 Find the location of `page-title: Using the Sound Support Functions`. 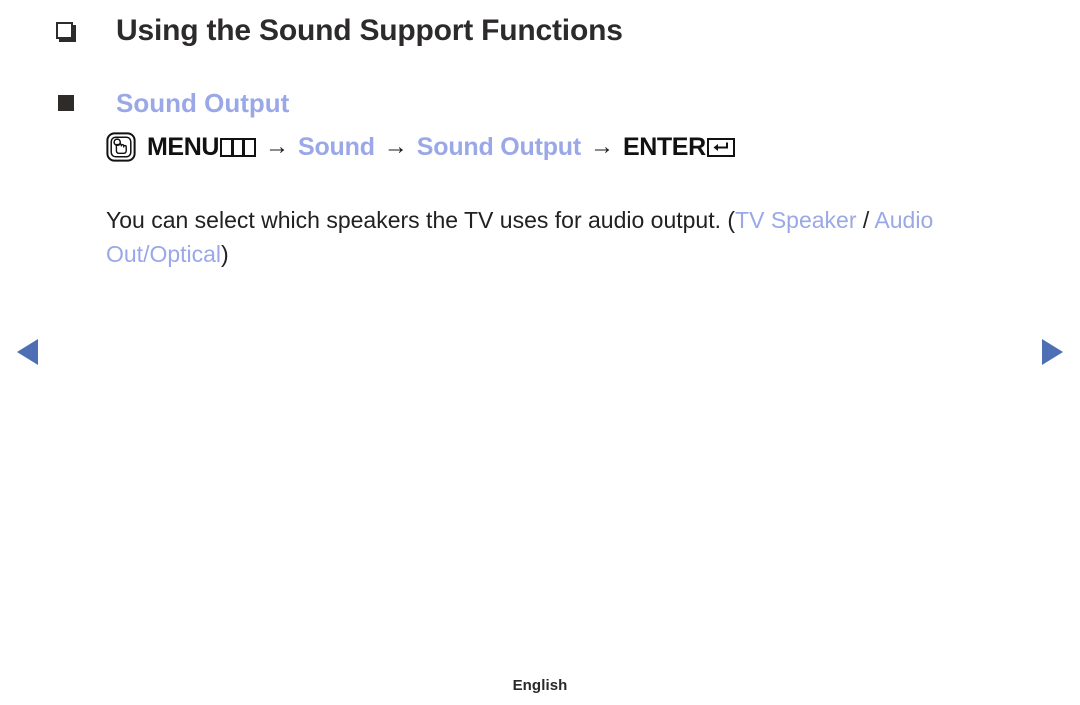

page-title: Using the Sound Support Functions is located at coordinates (369, 30).